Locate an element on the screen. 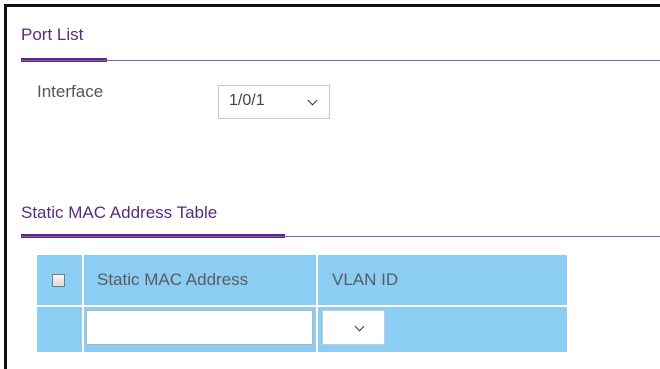 The width and height of the screenshot is (660, 369). interface-label: Interface is located at coordinates (70, 91).